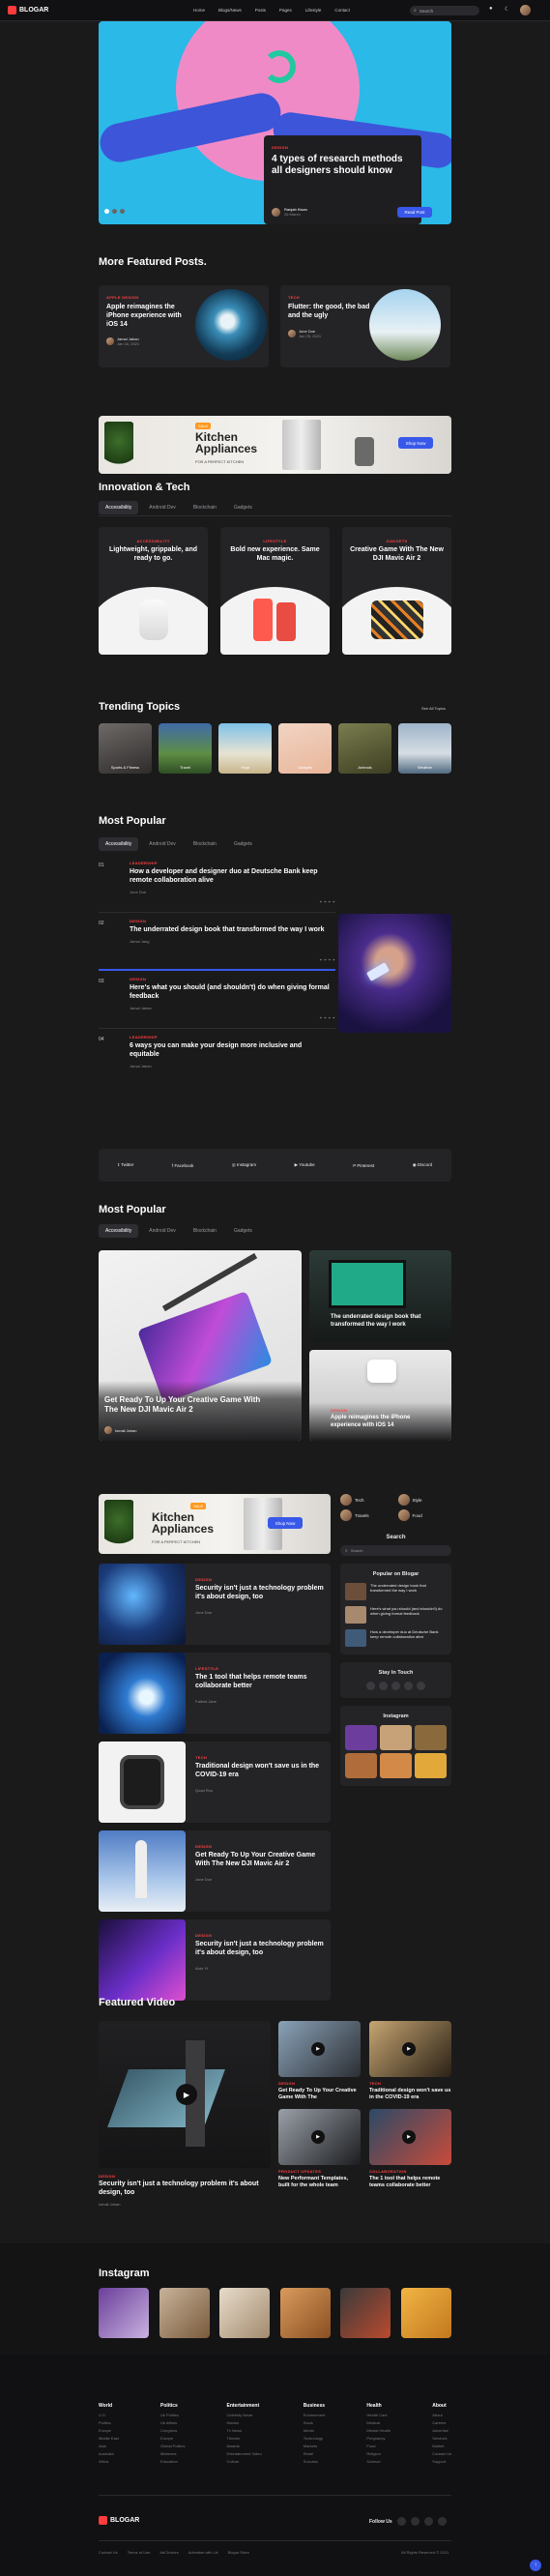 This screenshot has width=550, height=2576. What do you see at coordinates (424, 1500) in the screenshot?
I see `category-style: Style` at bounding box center [424, 1500].